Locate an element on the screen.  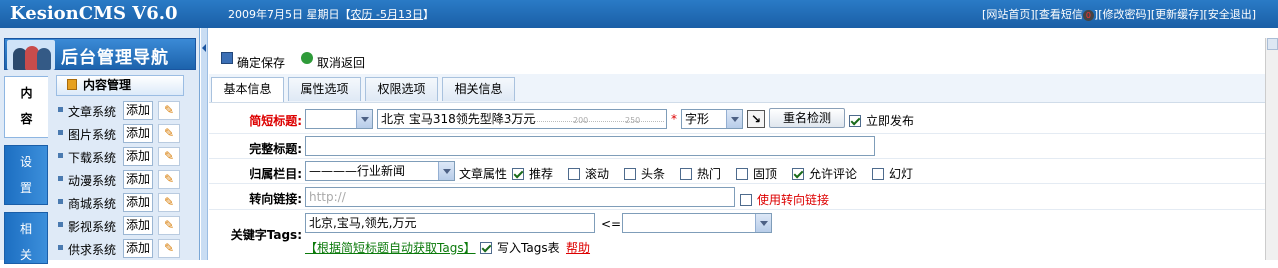
change-password-link: [修改密码] is located at coordinates (1124, 14).